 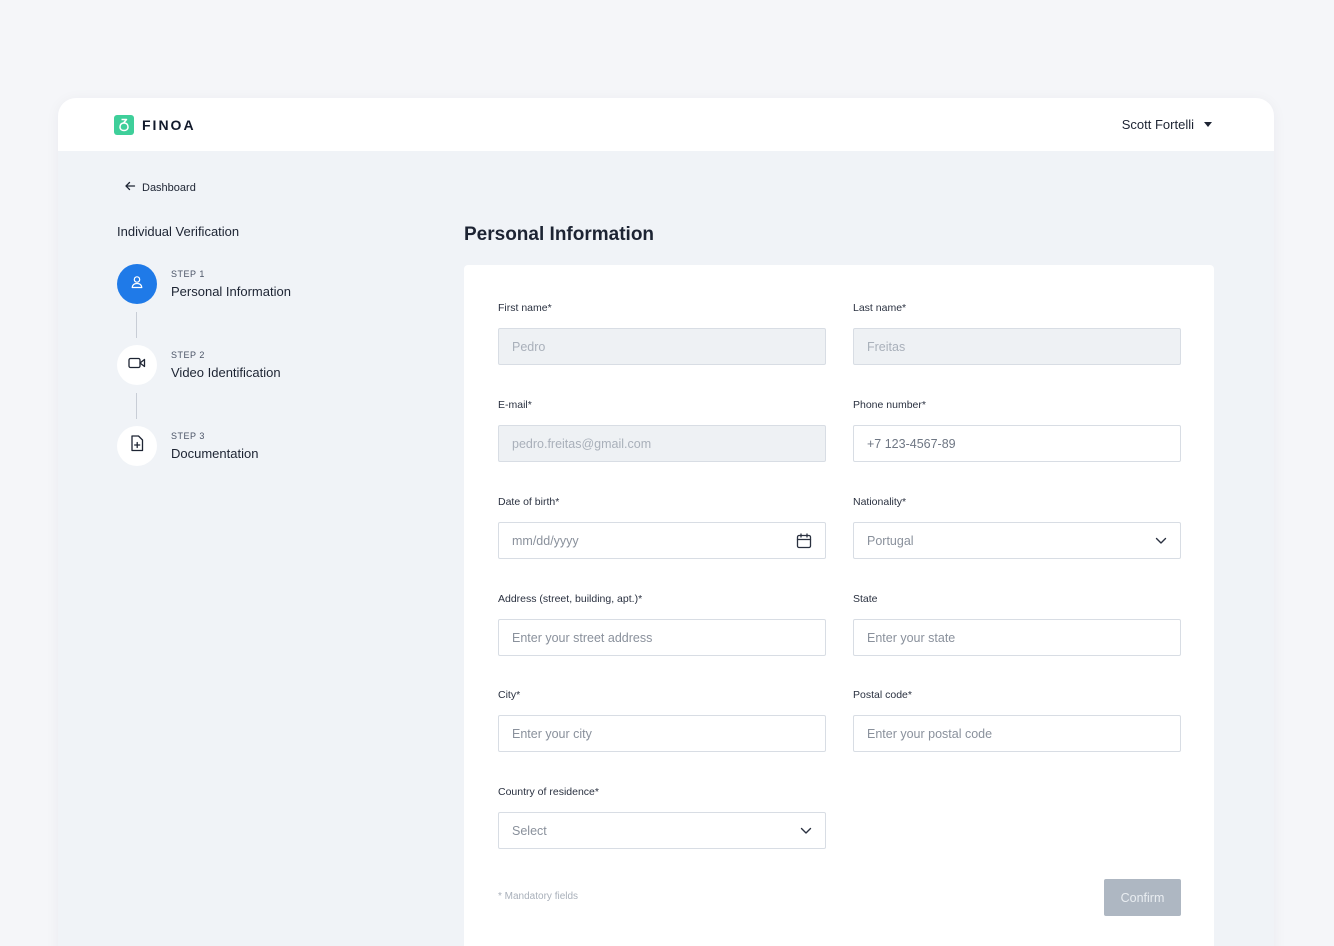 I want to click on step-number: STEP 1, so click(x=188, y=274).